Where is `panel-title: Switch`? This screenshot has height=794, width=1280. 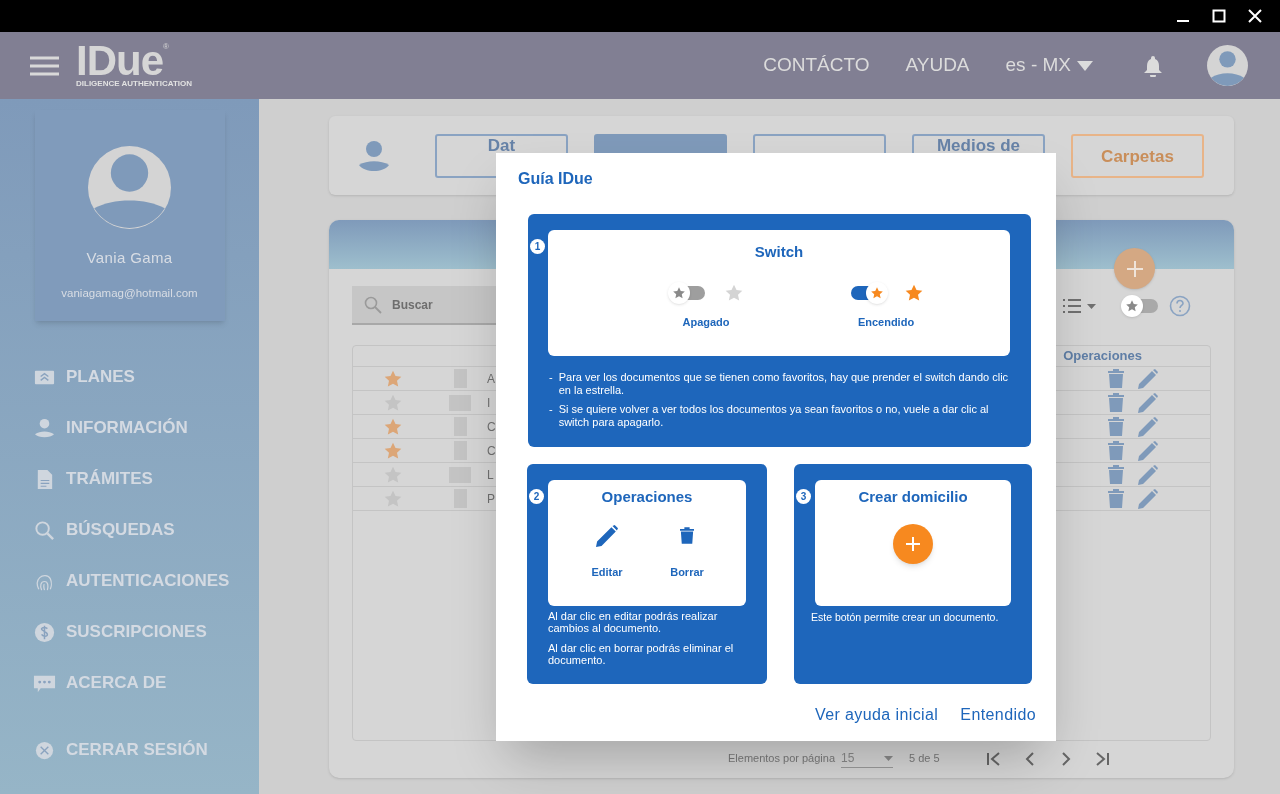 panel-title: Switch is located at coordinates (779, 252).